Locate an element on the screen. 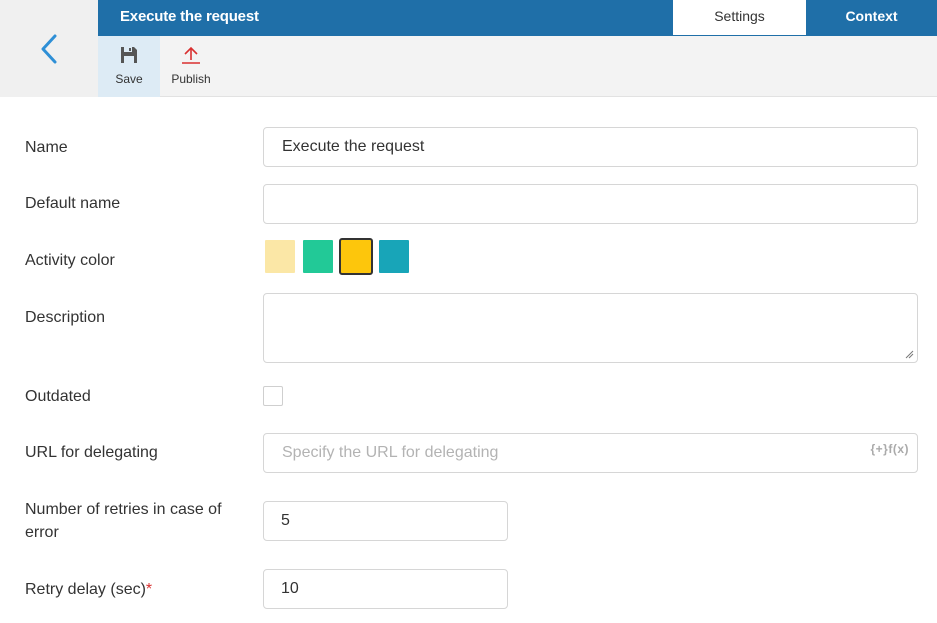 The height and width of the screenshot is (623, 937). retry-delay-input: 10 is located at coordinates (385, 589).